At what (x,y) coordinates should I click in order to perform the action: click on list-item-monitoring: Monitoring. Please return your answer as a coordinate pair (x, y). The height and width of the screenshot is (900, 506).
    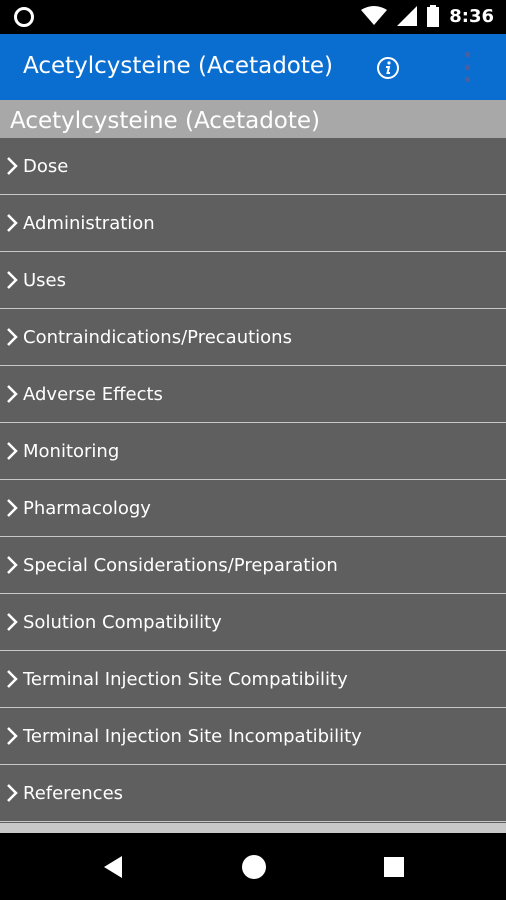
    Looking at the image, I should click on (253, 451).